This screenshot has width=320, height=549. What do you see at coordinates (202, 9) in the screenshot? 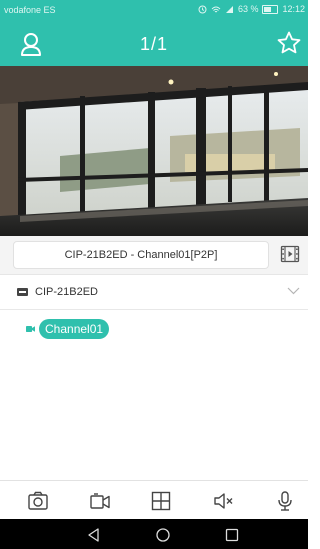
I see `alarm-icon` at bounding box center [202, 9].